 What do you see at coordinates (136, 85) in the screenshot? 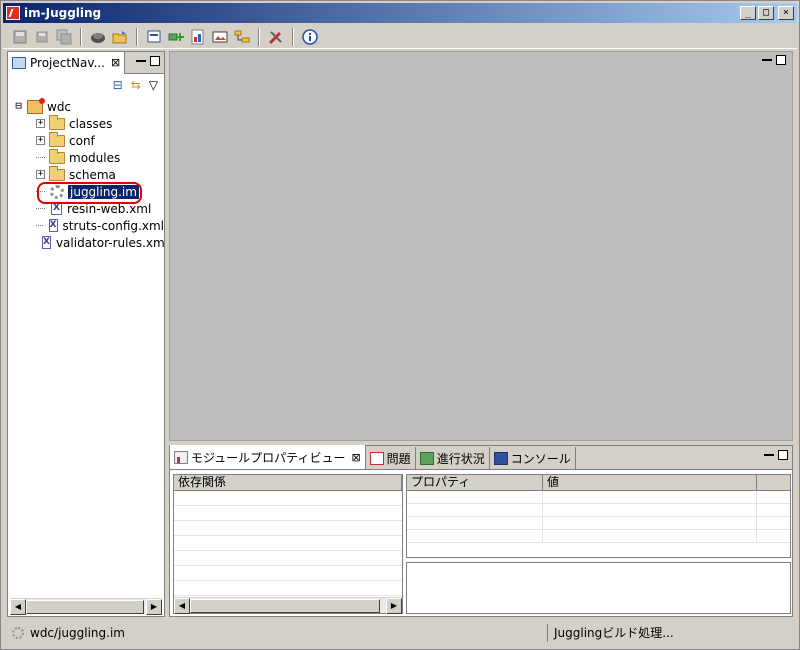
I see `link-editor-icon: ⇆` at bounding box center [136, 85].